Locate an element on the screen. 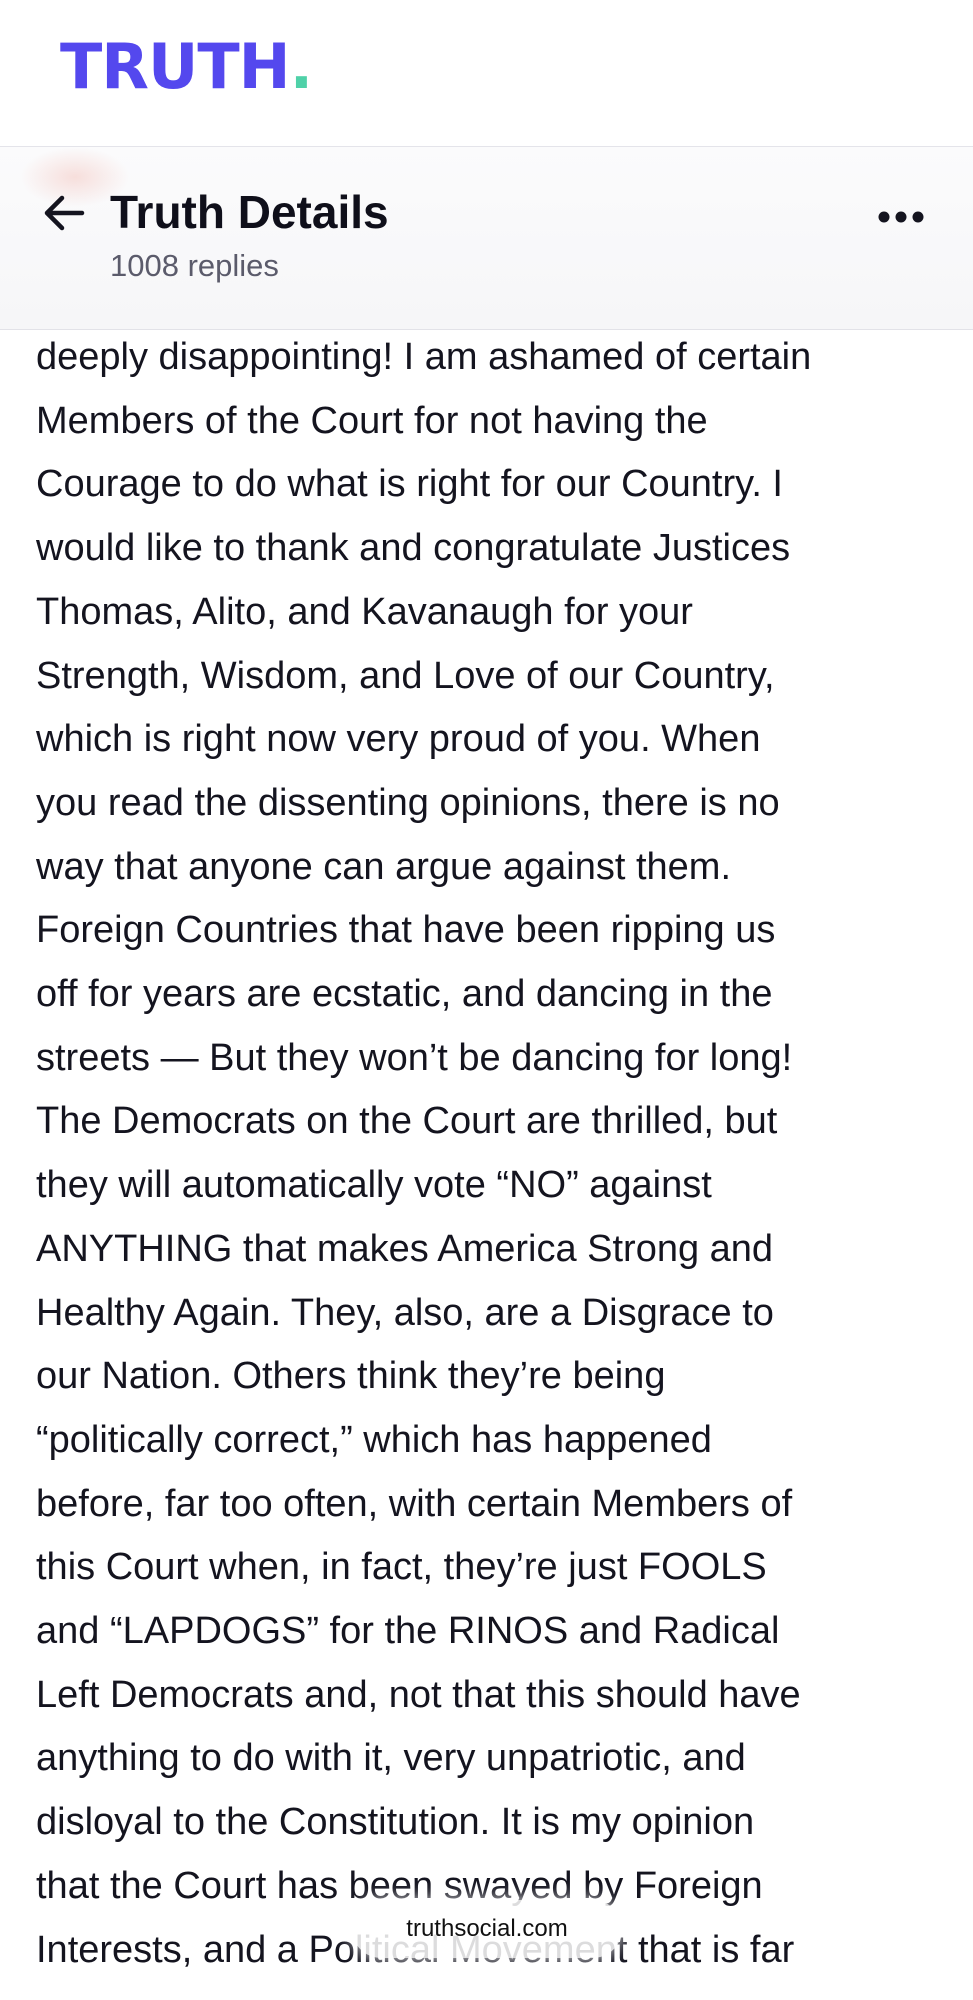 The image size is (973, 2000). arrow-left-icon is located at coordinates (64, 215).